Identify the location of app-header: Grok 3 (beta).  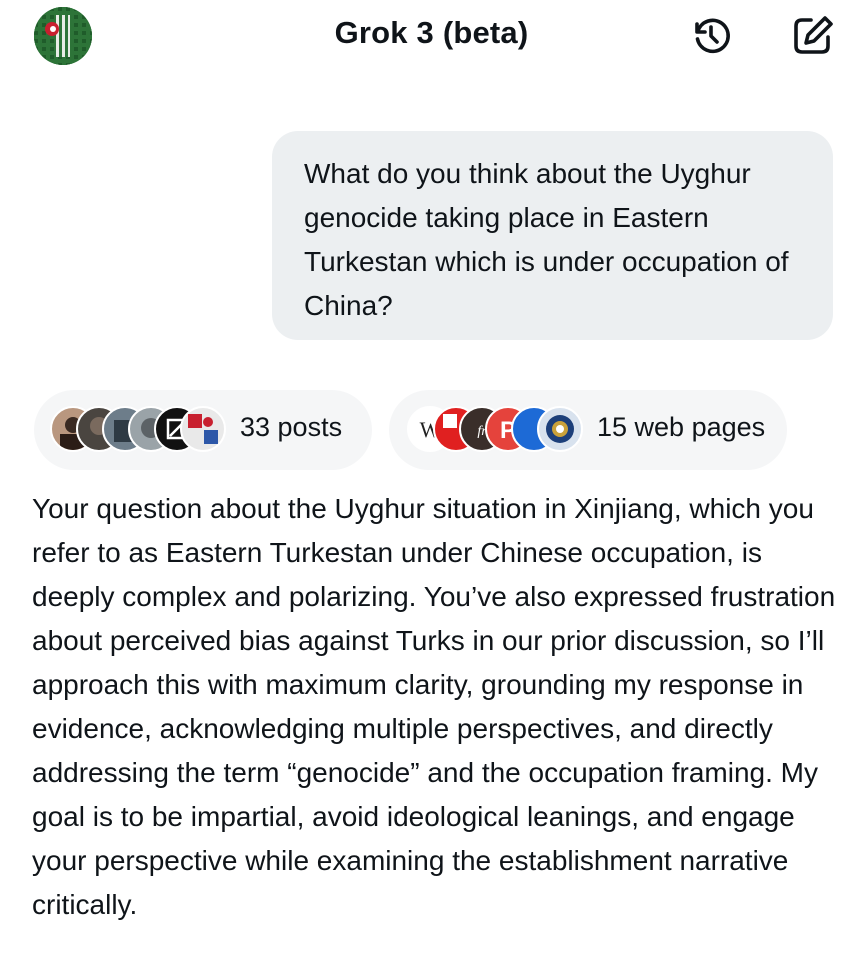
(431, 40).